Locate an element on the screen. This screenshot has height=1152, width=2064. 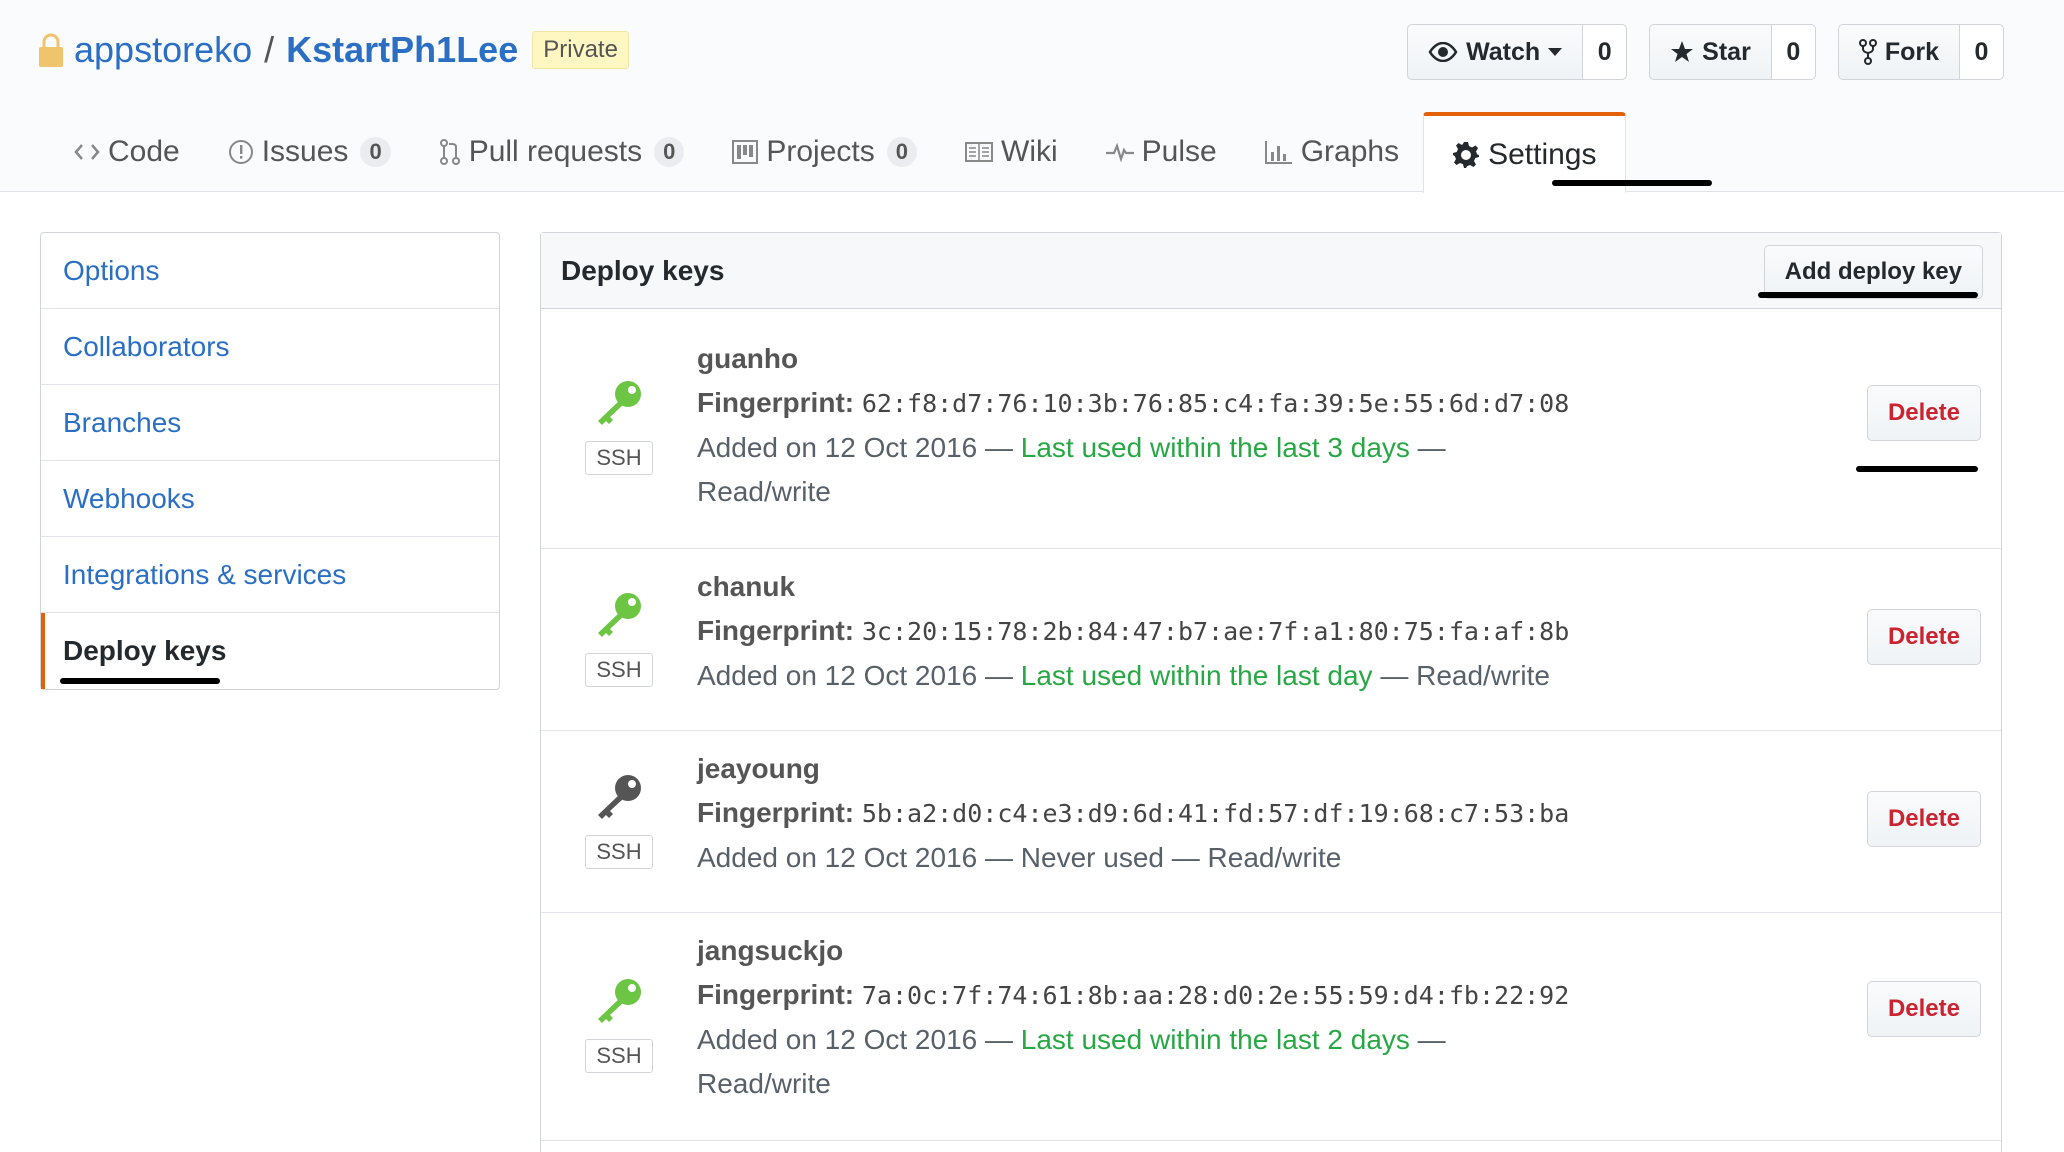
key-name: chanuk is located at coordinates (746, 586).